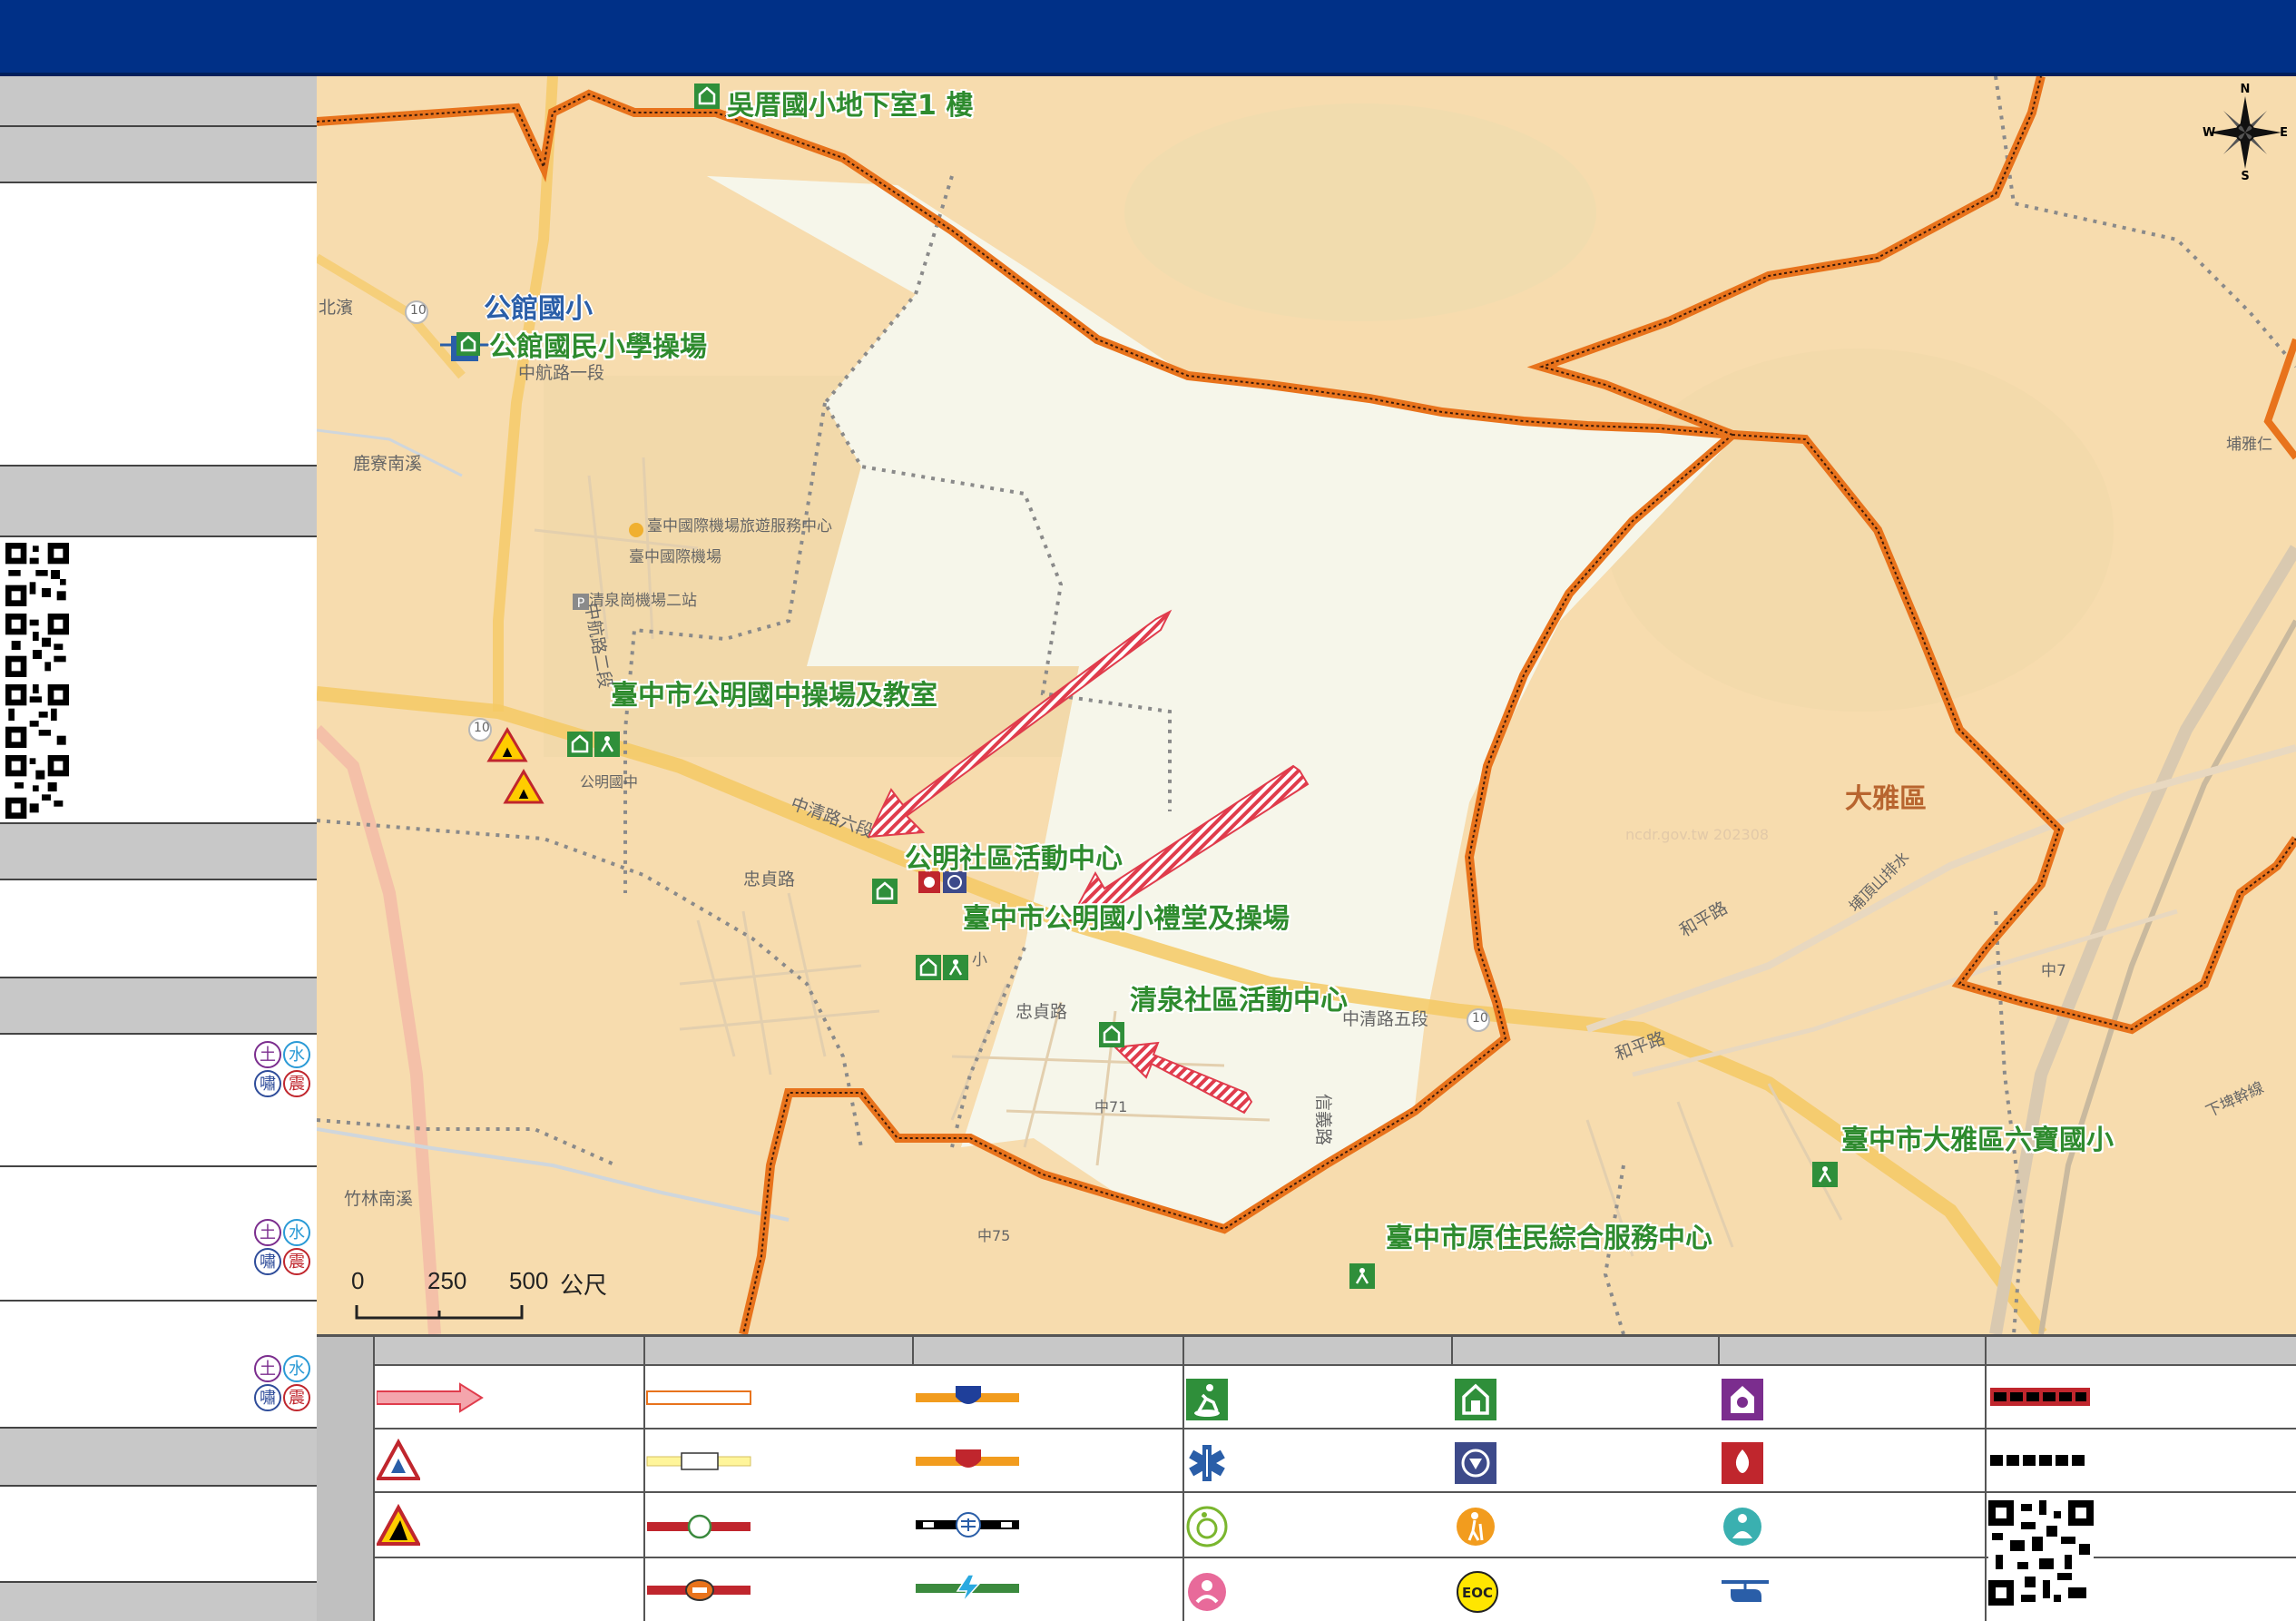  I want to click on map-label-shelter: 臺中市原住民綜合服務中心, so click(1549, 1238).